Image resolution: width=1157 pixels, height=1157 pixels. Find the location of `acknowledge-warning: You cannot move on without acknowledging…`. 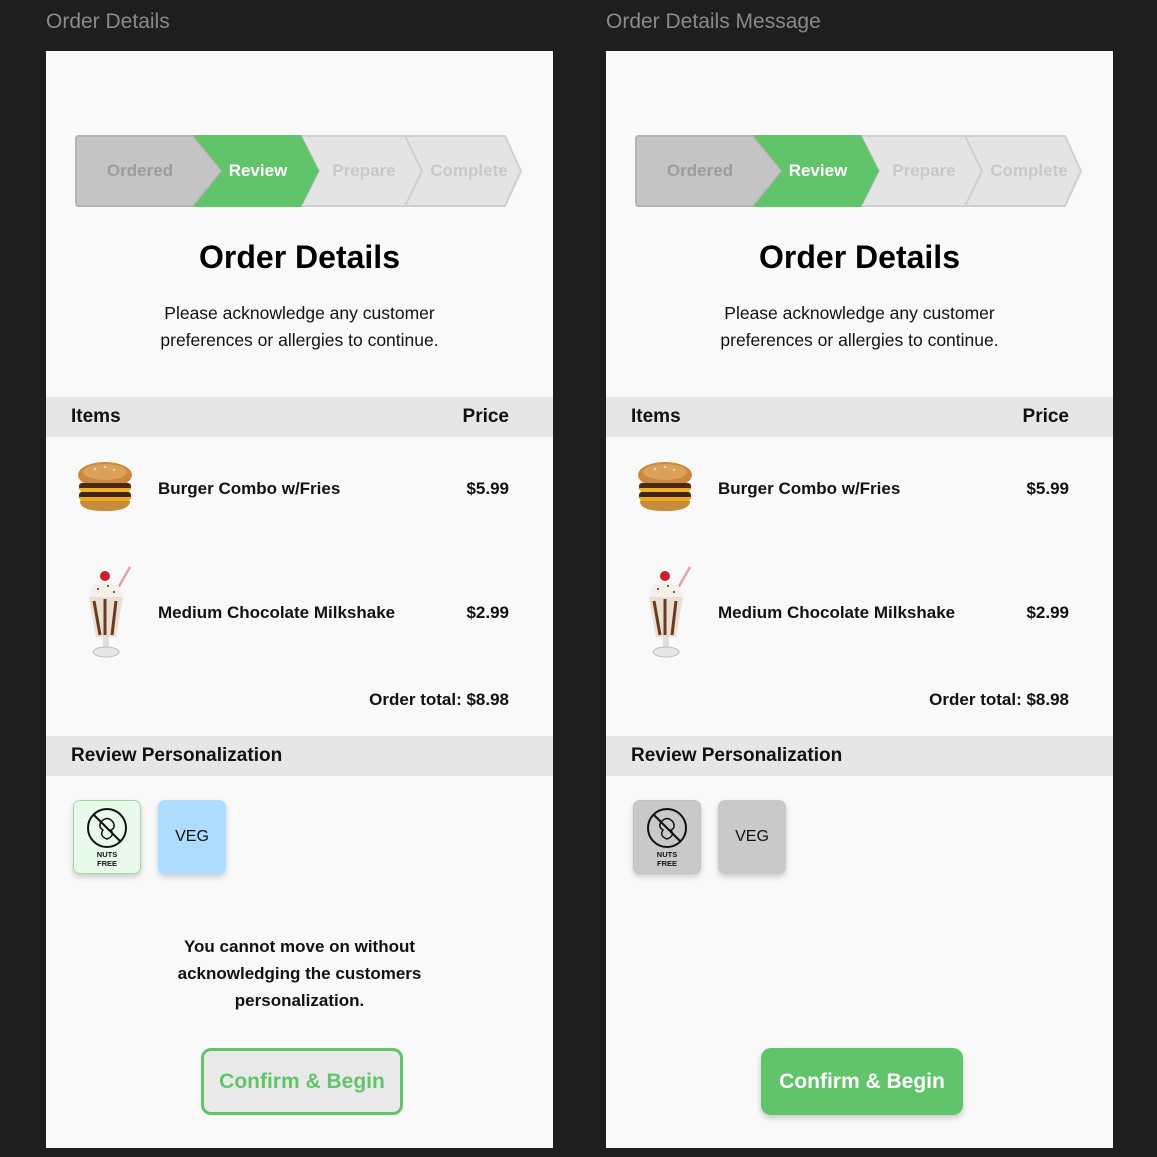

acknowledge-warning: You cannot move on without acknowledging… is located at coordinates (299, 973).